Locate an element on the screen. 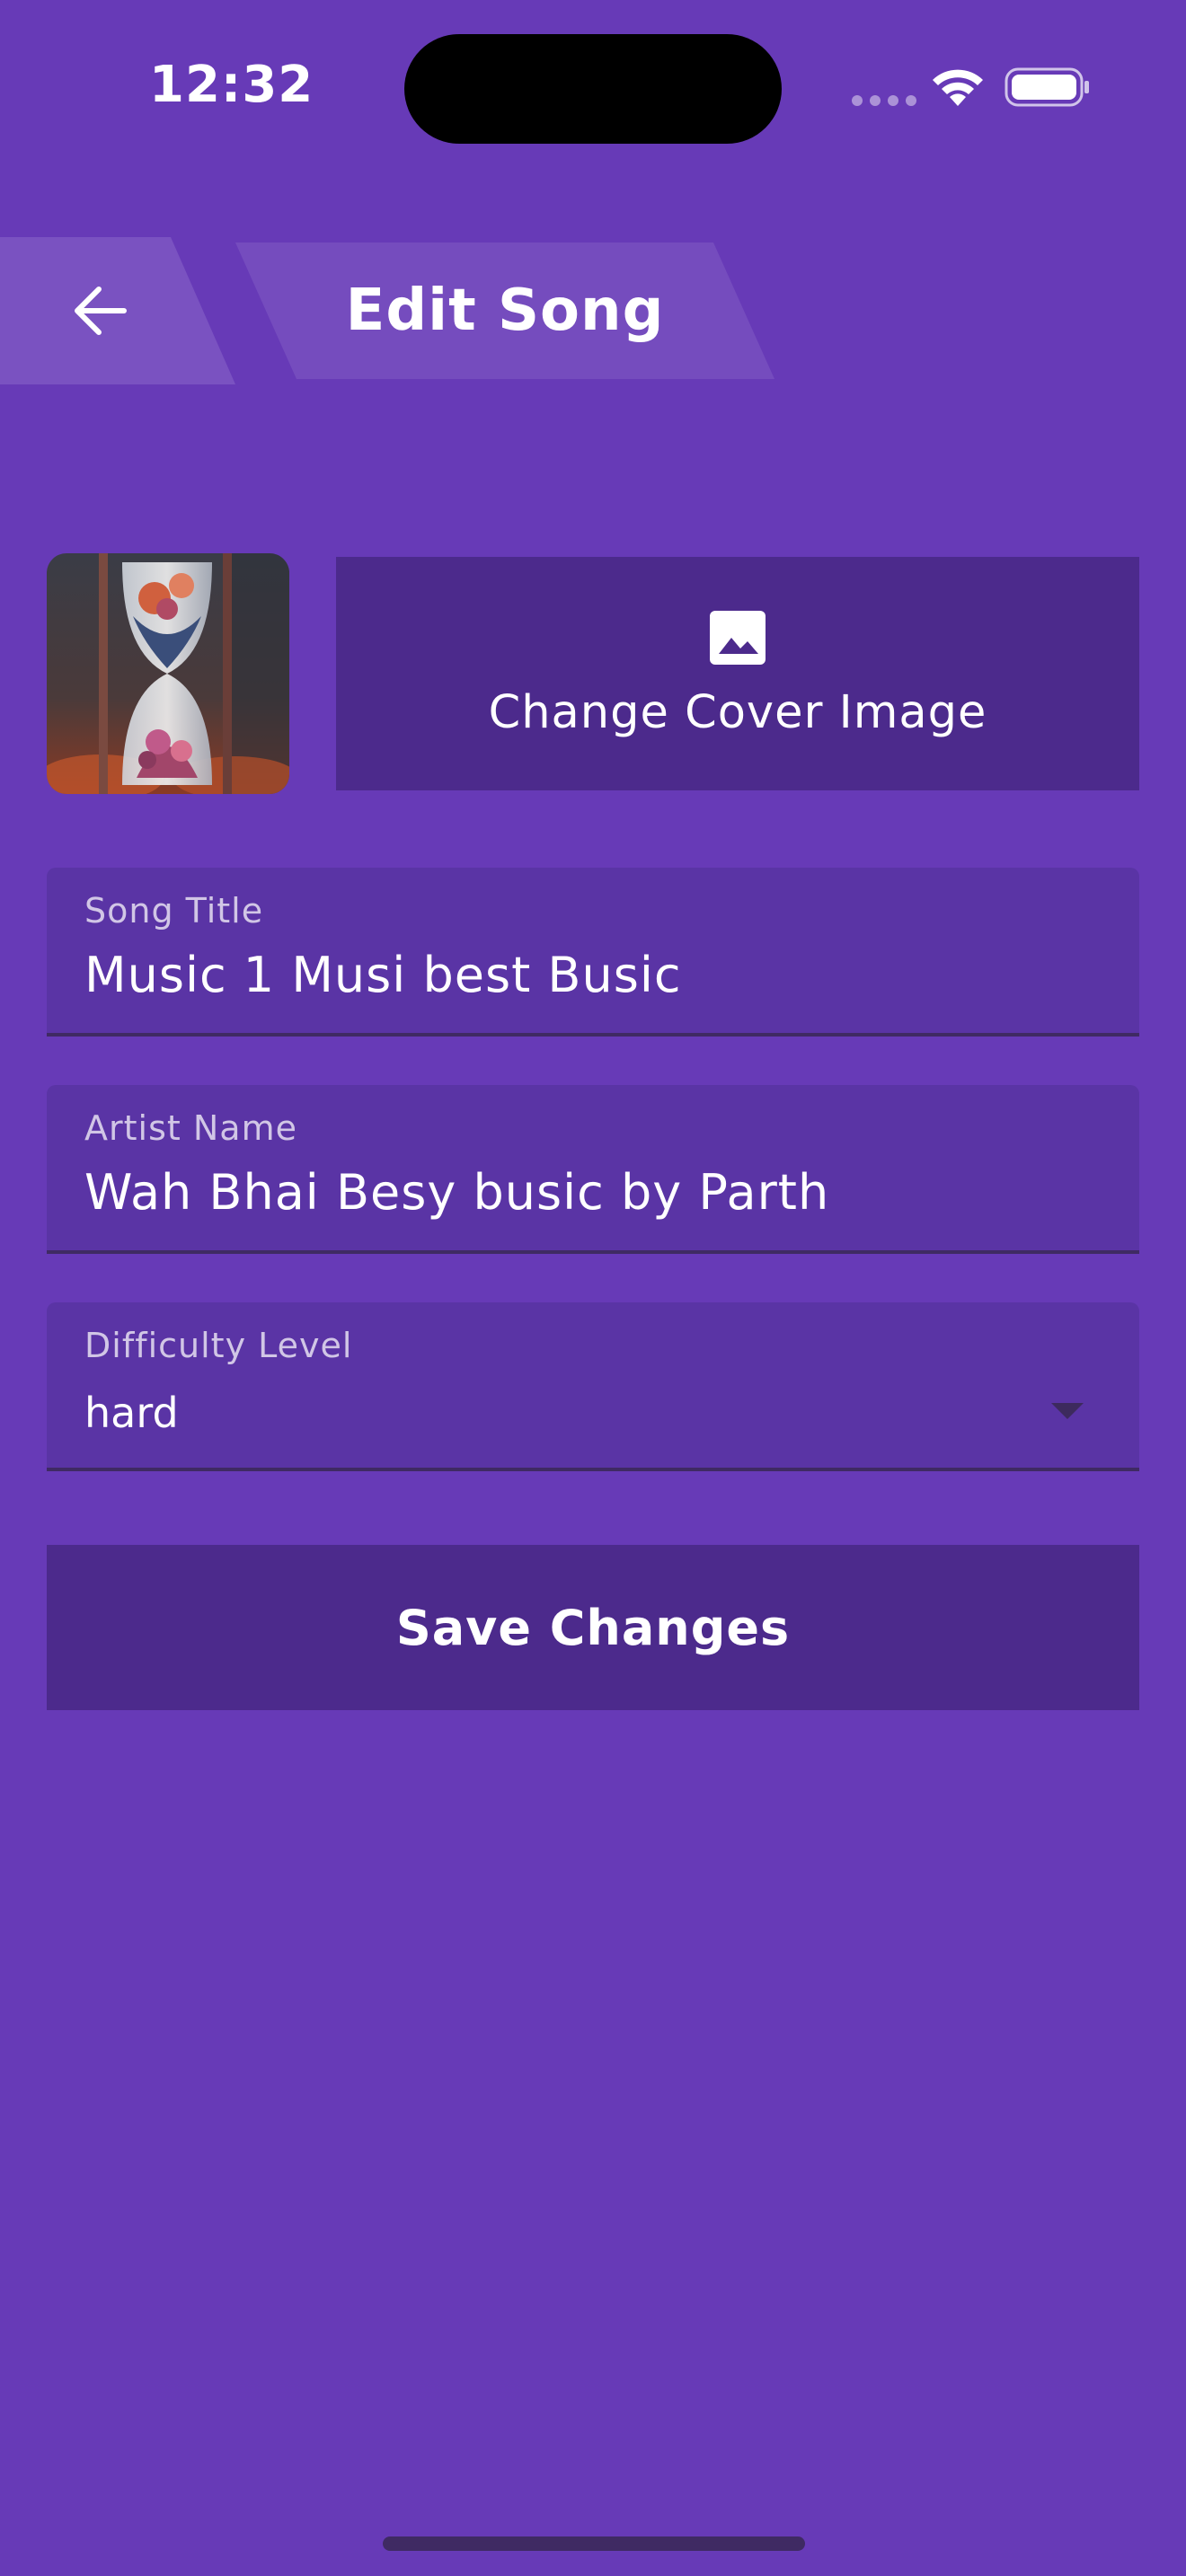  difficulty-label: Difficulty Level is located at coordinates (218, 1345).